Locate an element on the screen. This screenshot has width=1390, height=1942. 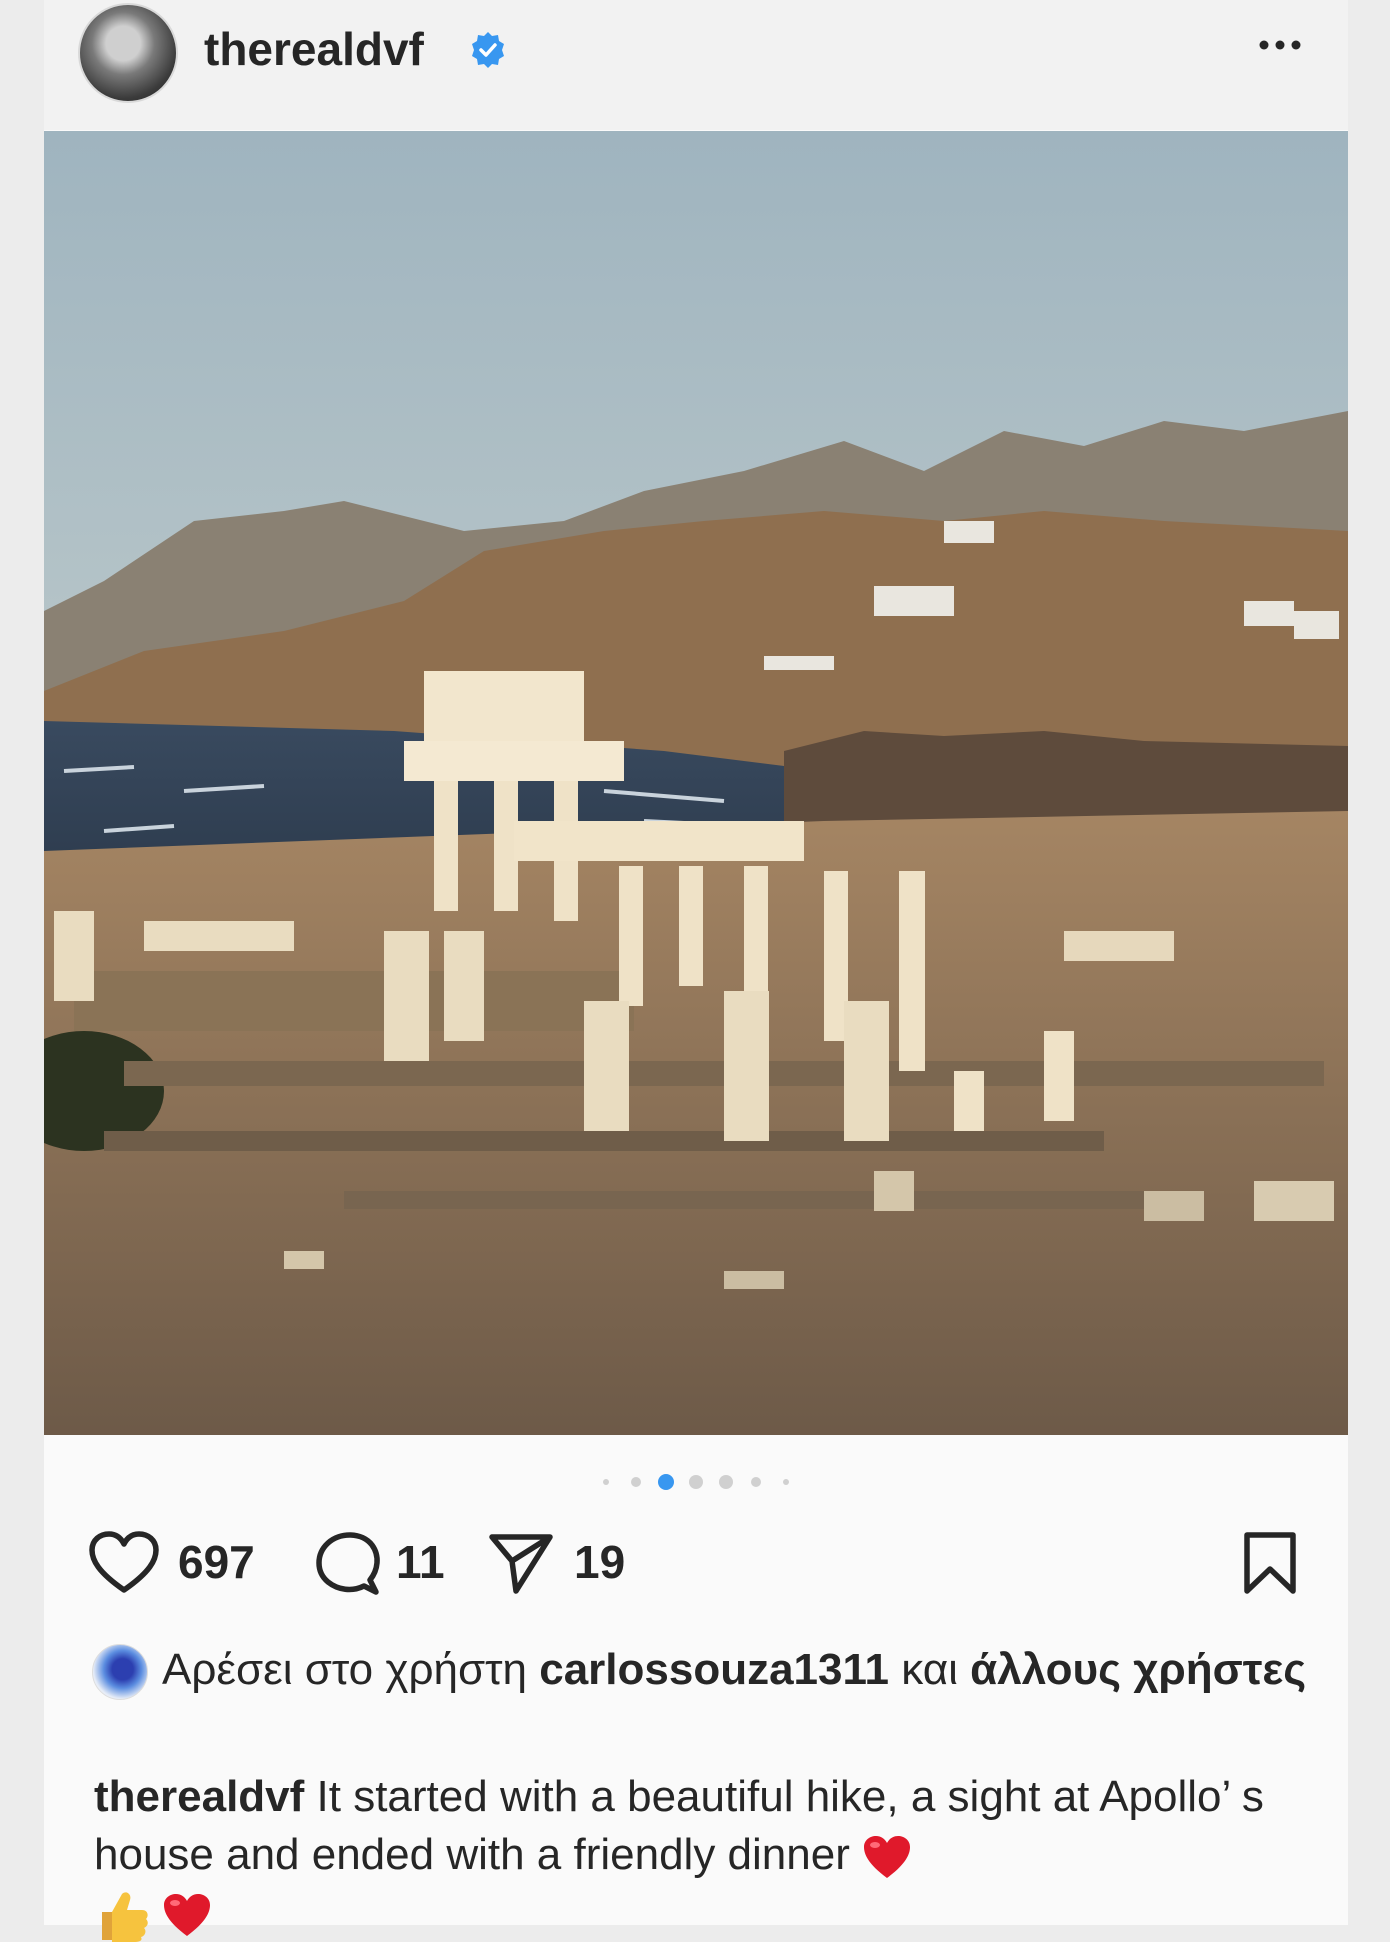
profile-avatar is located at coordinates (128, 53).